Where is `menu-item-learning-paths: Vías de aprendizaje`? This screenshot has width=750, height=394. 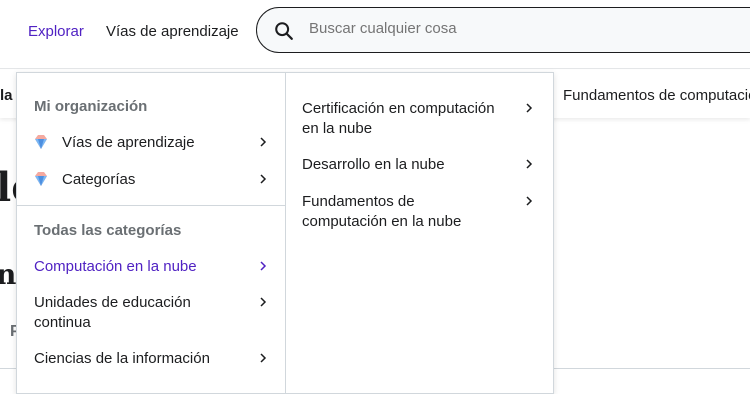
menu-item-learning-paths: Vías de aprendizaje is located at coordinates (151, 143).